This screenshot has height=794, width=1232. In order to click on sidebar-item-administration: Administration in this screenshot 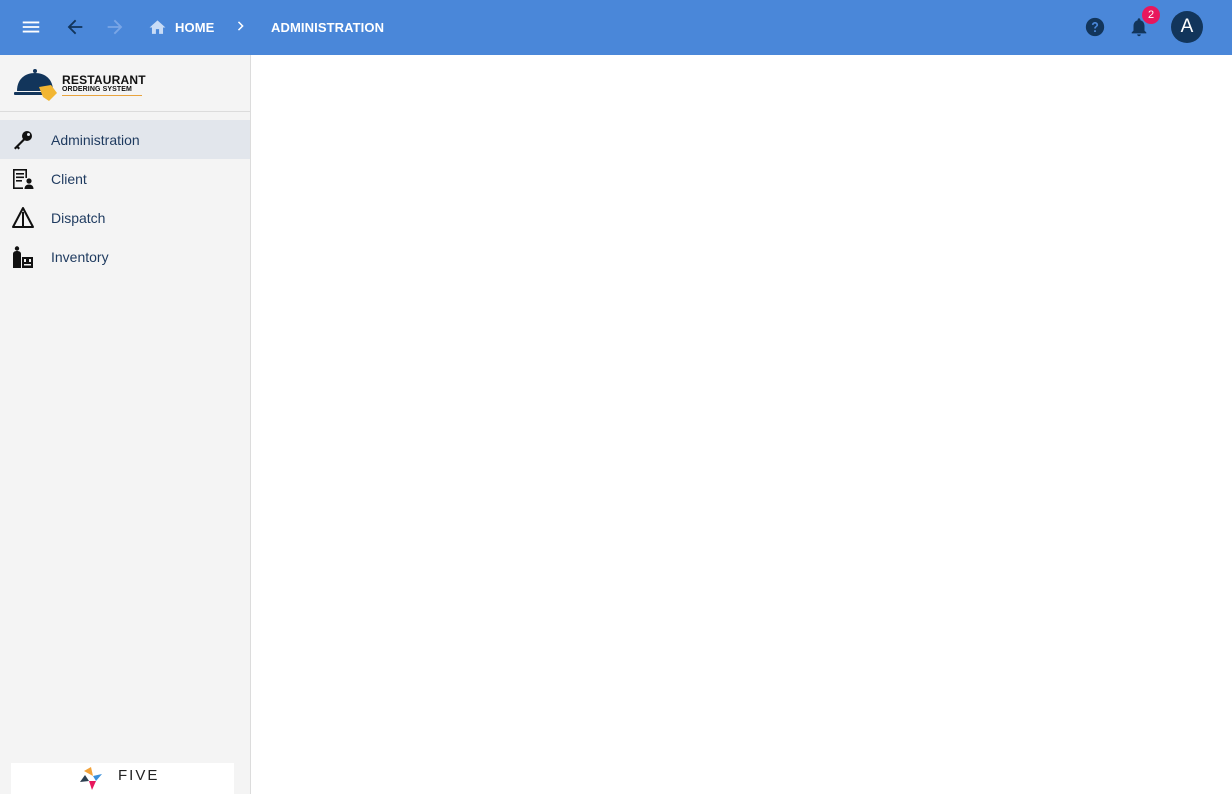, I will do `click(125, 139)`.